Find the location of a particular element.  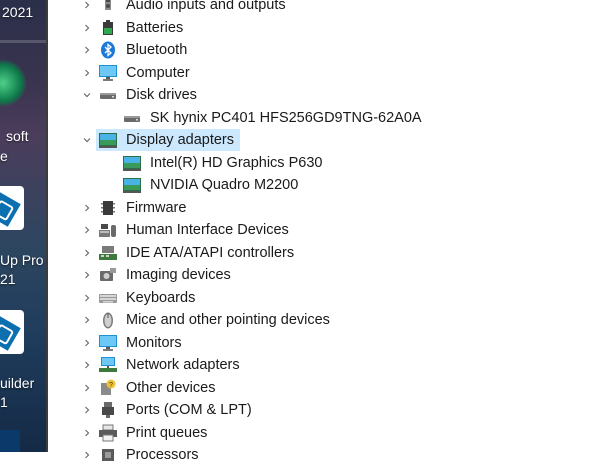

wallpaper-stripe is located at coordinates (23, 41).